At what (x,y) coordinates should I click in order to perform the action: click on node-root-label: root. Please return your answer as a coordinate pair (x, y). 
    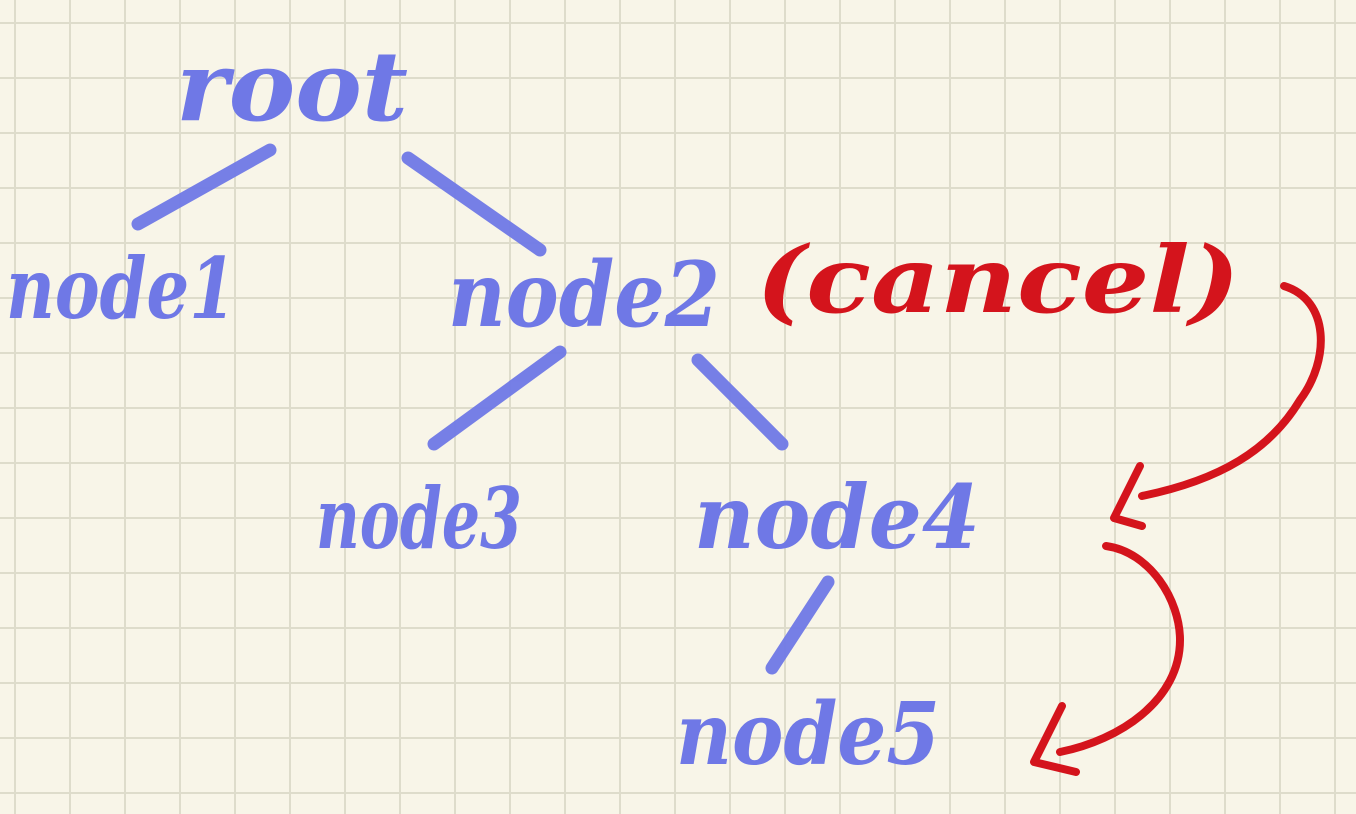
    Looking at the image, I should click on (292, 86).